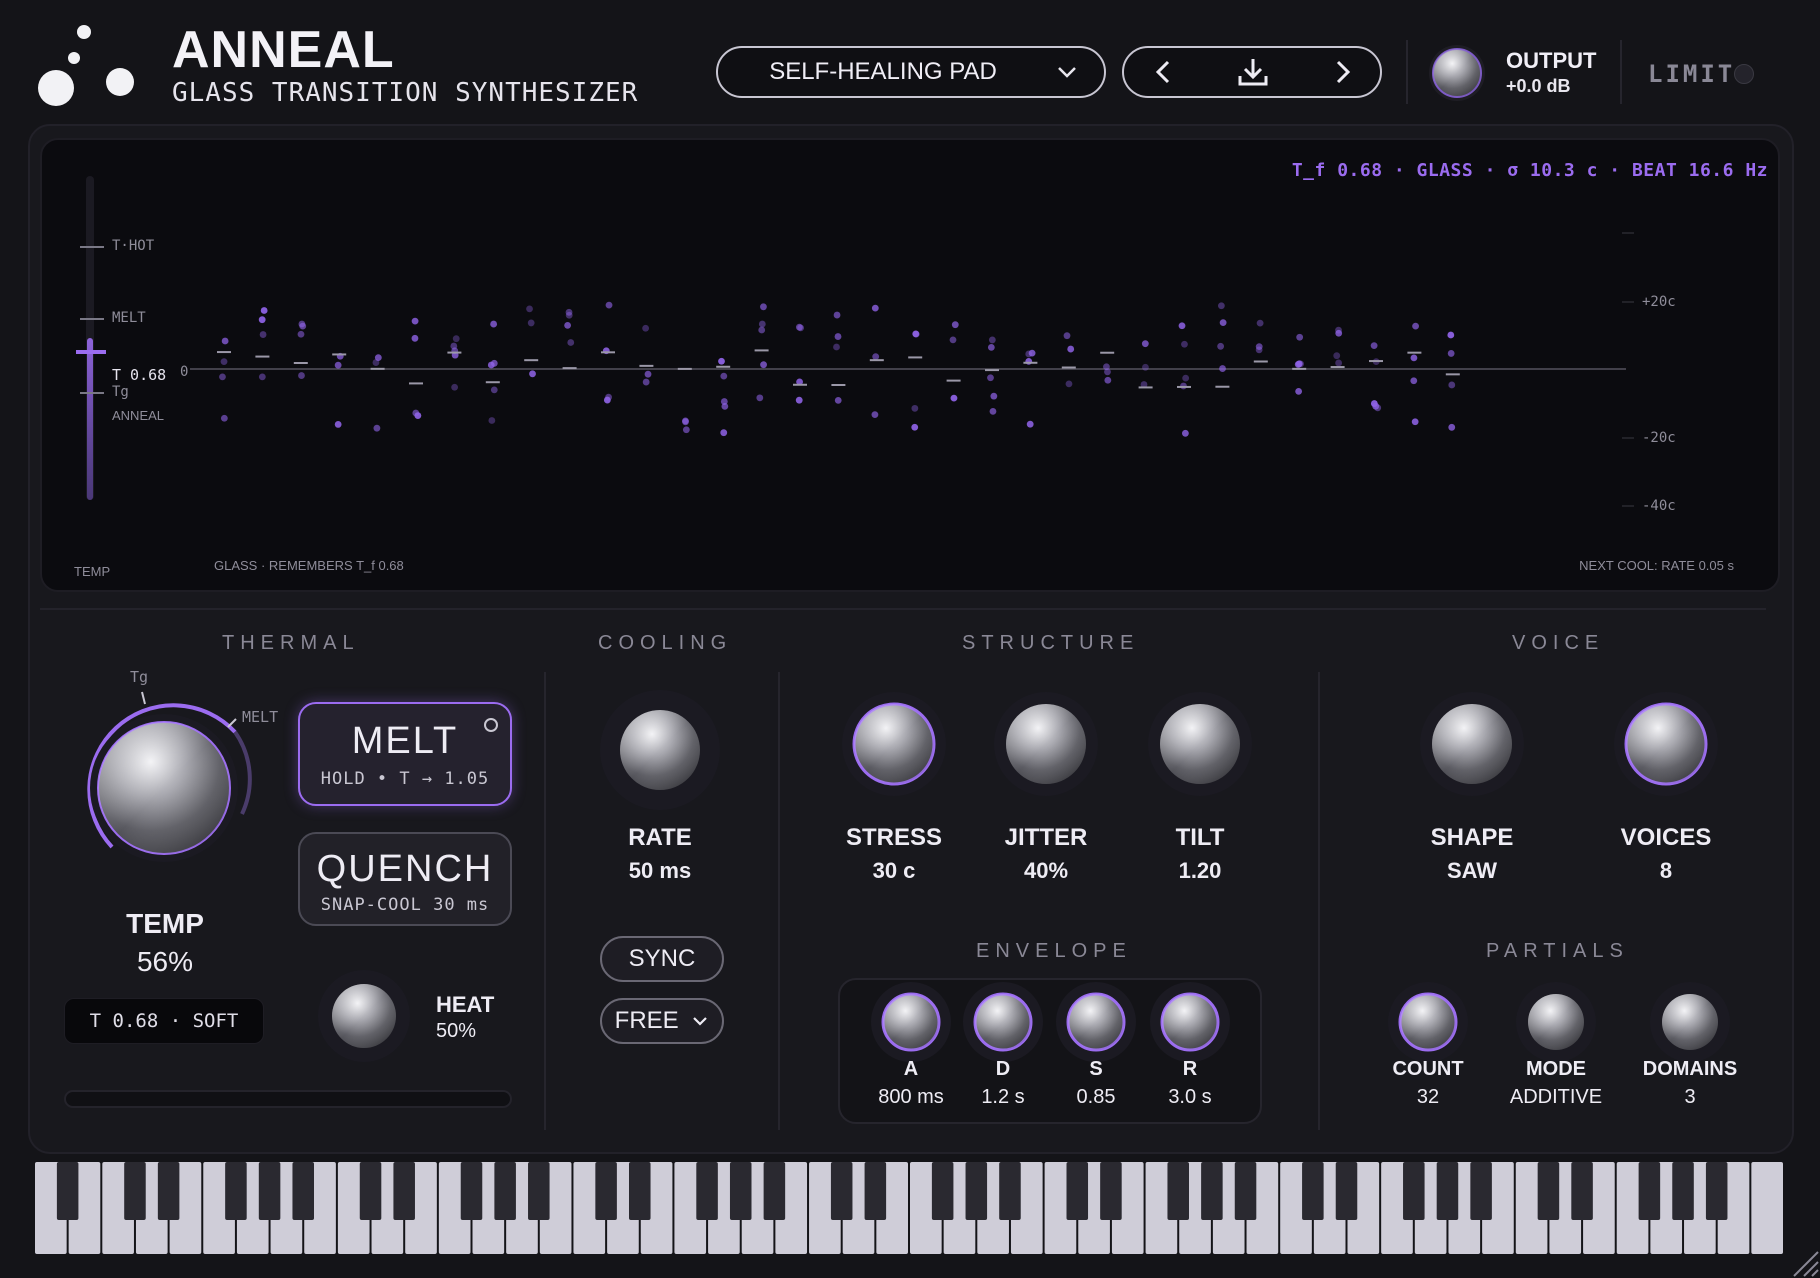 The height and width of the screenshot is (1278, 1820). I want to click on jitter-knob, so click(1046, 744).